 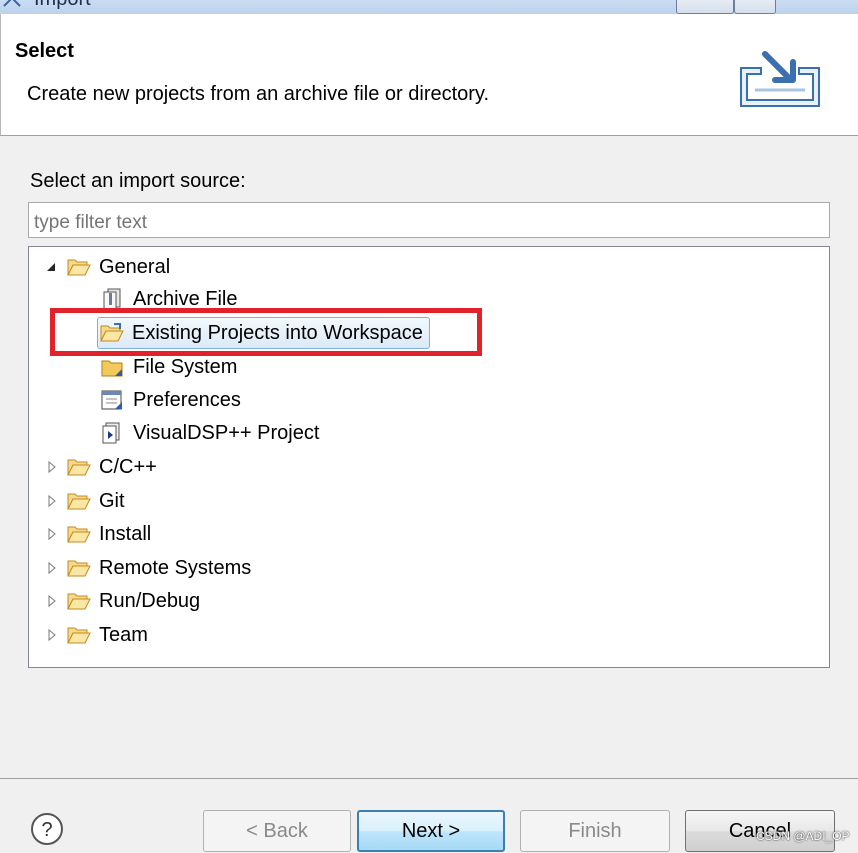 I want to click on finish-button: Finish, so click(x=595, y=831).